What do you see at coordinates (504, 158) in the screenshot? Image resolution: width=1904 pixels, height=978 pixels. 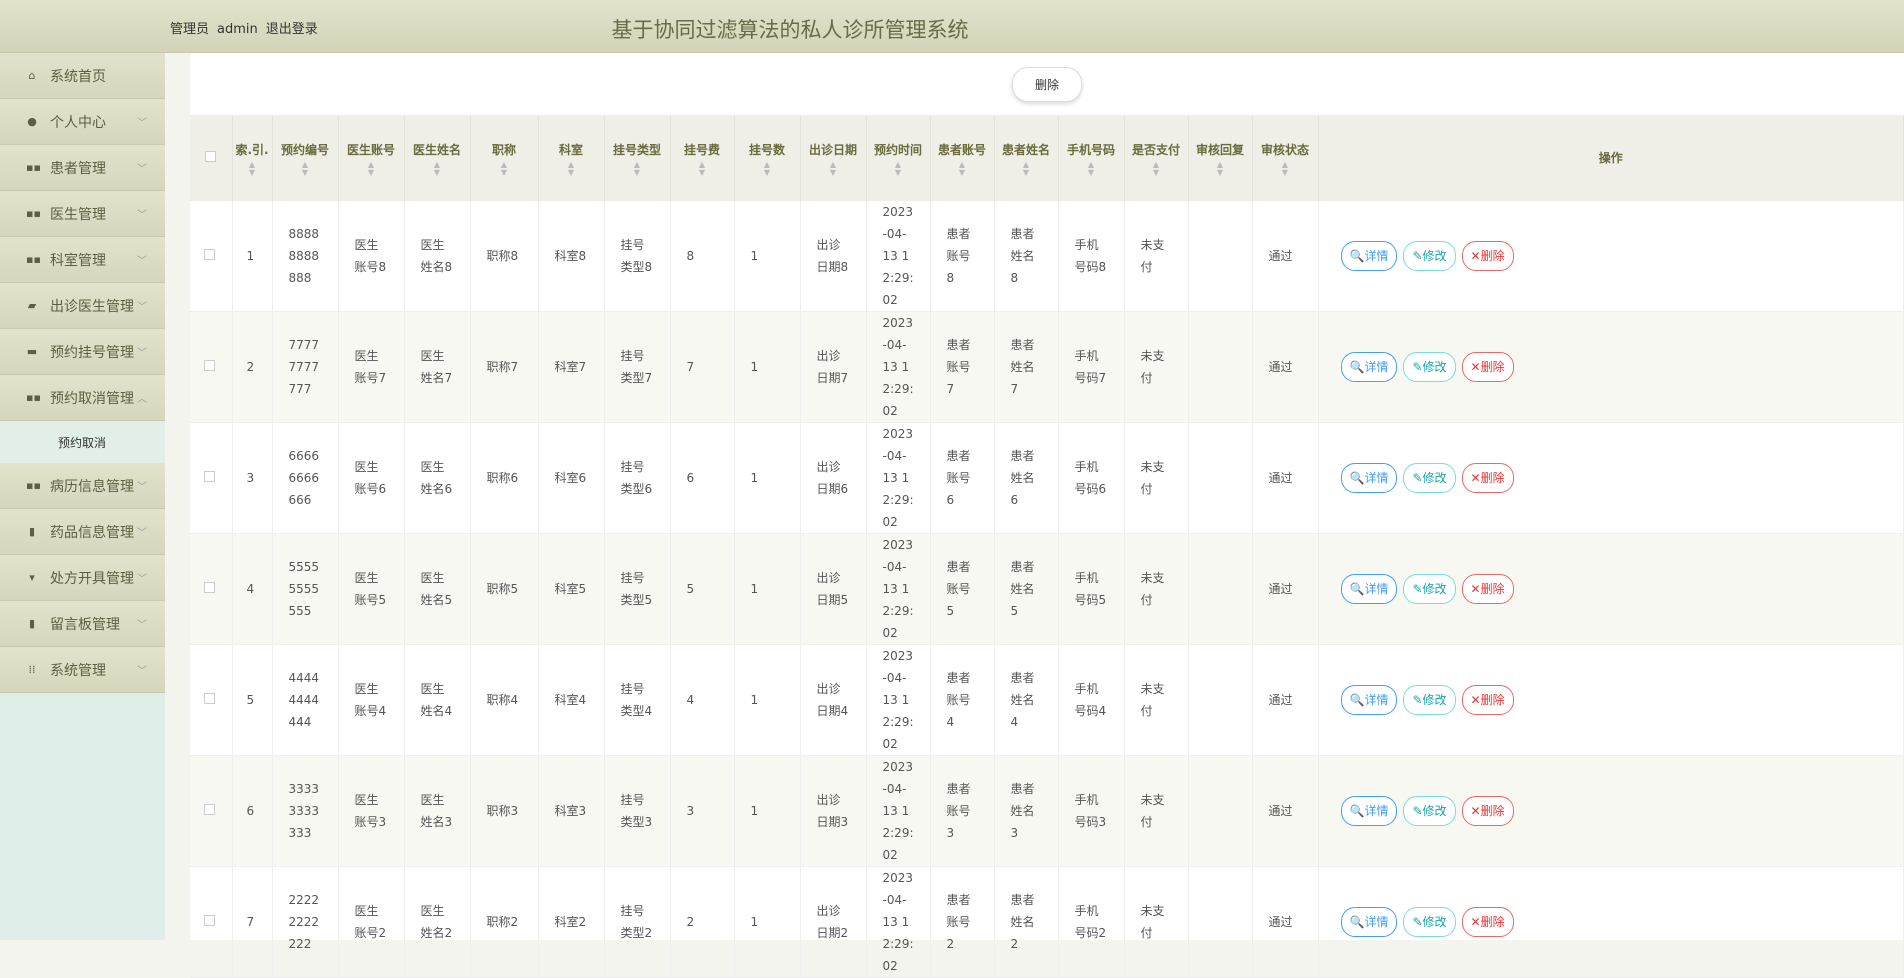 I see `column-header: 职称 ▲ ▼` at bounding box center [504, 158].